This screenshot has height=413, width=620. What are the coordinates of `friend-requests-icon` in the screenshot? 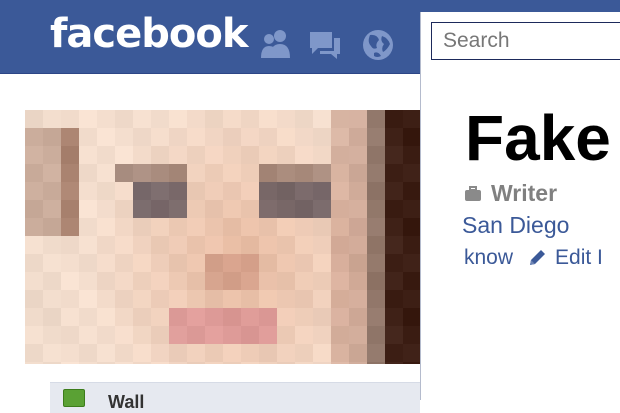 It's located at (276, 44).